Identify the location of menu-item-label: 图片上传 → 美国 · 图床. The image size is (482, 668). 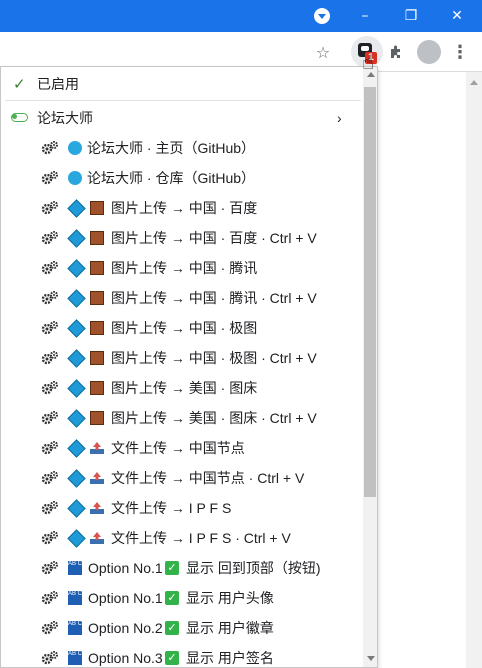
(184, 388).